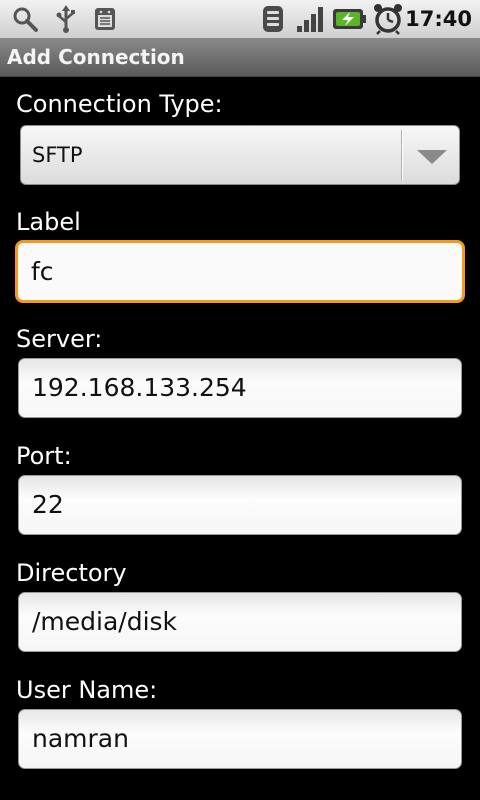 The image size is (480, 800). What do you see at coordinates (25, 19) in the screenshot?
I see `search-icon` at bounding box center [25, 19].